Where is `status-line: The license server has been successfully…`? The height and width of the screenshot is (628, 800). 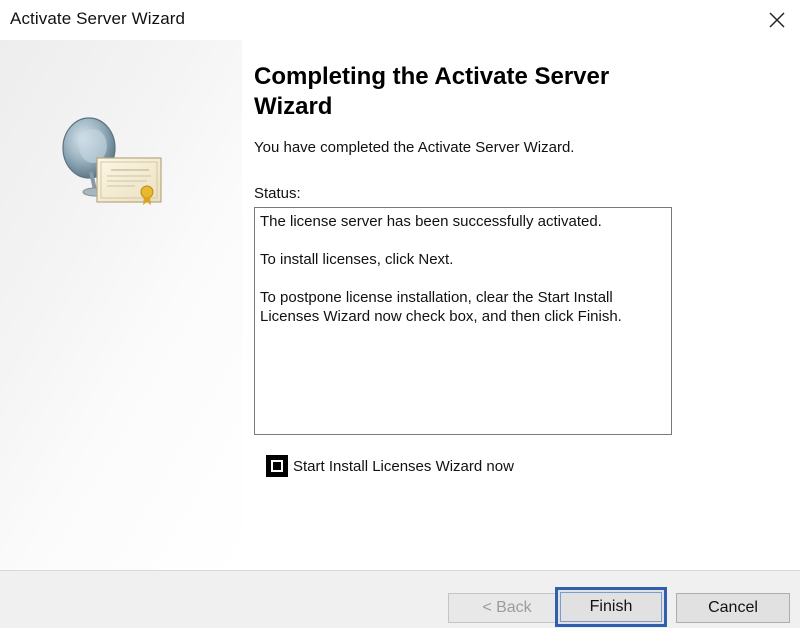
status-line: The license server has been successfully… is located at coordinates (431, 221).